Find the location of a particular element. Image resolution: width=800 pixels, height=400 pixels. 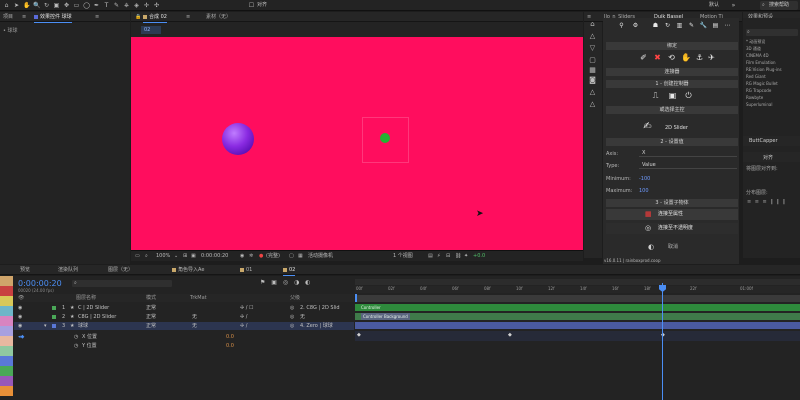

fast-preview-icon: ⚡ is located at coordinates (439, 256).